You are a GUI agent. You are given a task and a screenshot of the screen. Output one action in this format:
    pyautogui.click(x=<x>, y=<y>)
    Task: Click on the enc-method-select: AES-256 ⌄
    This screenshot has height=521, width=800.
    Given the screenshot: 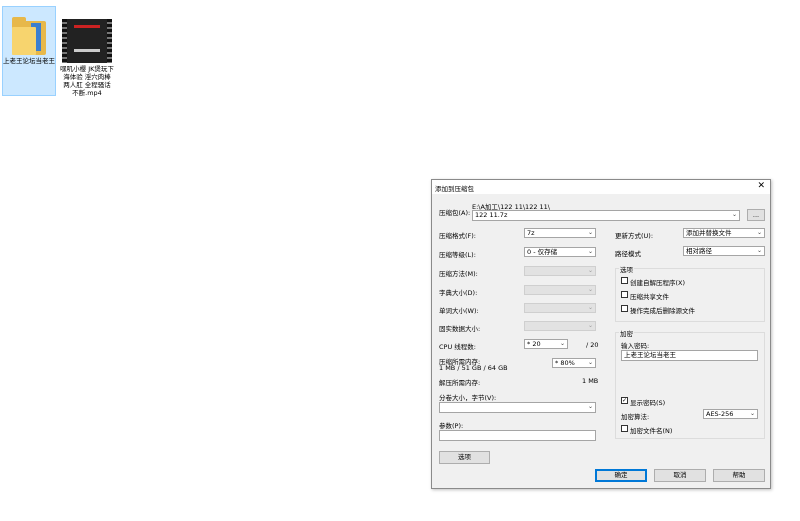 What is the action you would take?
    pyautogui.click(x=730, y=414)
    